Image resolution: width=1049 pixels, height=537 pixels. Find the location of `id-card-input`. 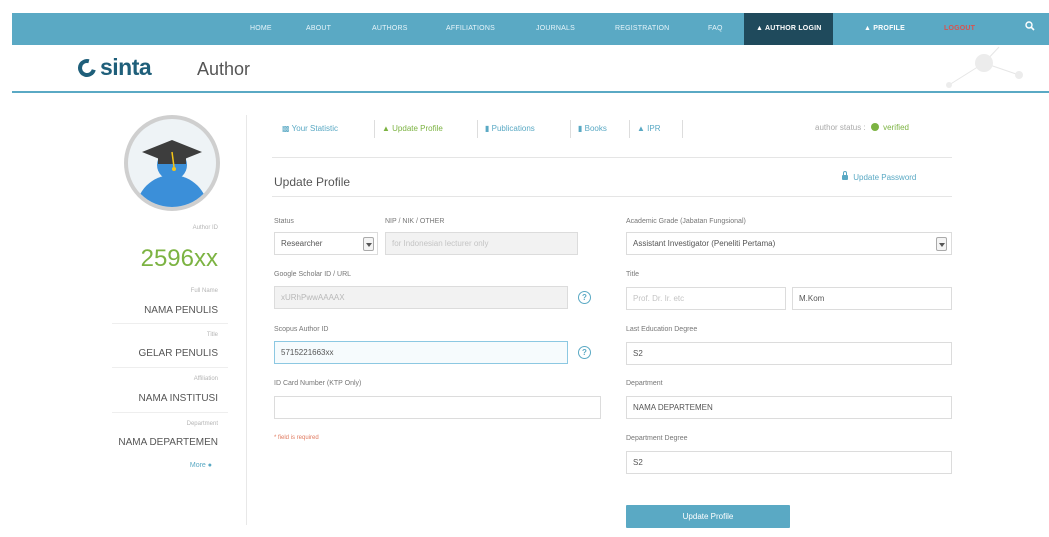

id-card-input is located at coordinates (437, 407).